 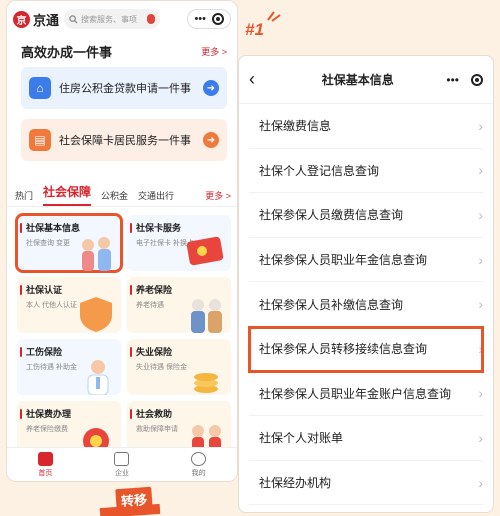 What do you see at coordinates (122, 49) in the screenshot?
I see `section-header: 高效办成一件事 更多 >` at bounding box center [122, 49].